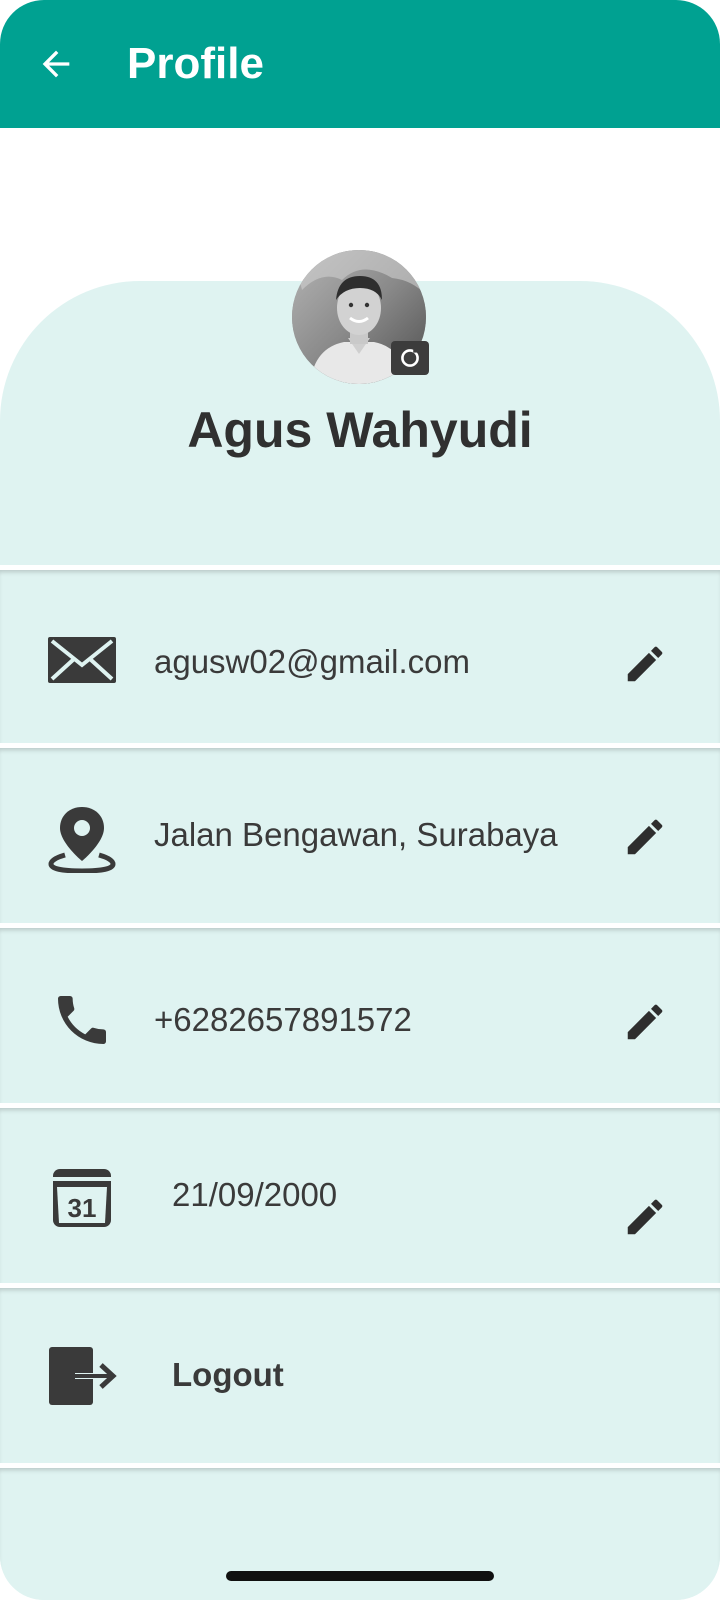  I want to click on home-indicator, so click(360, 1576).